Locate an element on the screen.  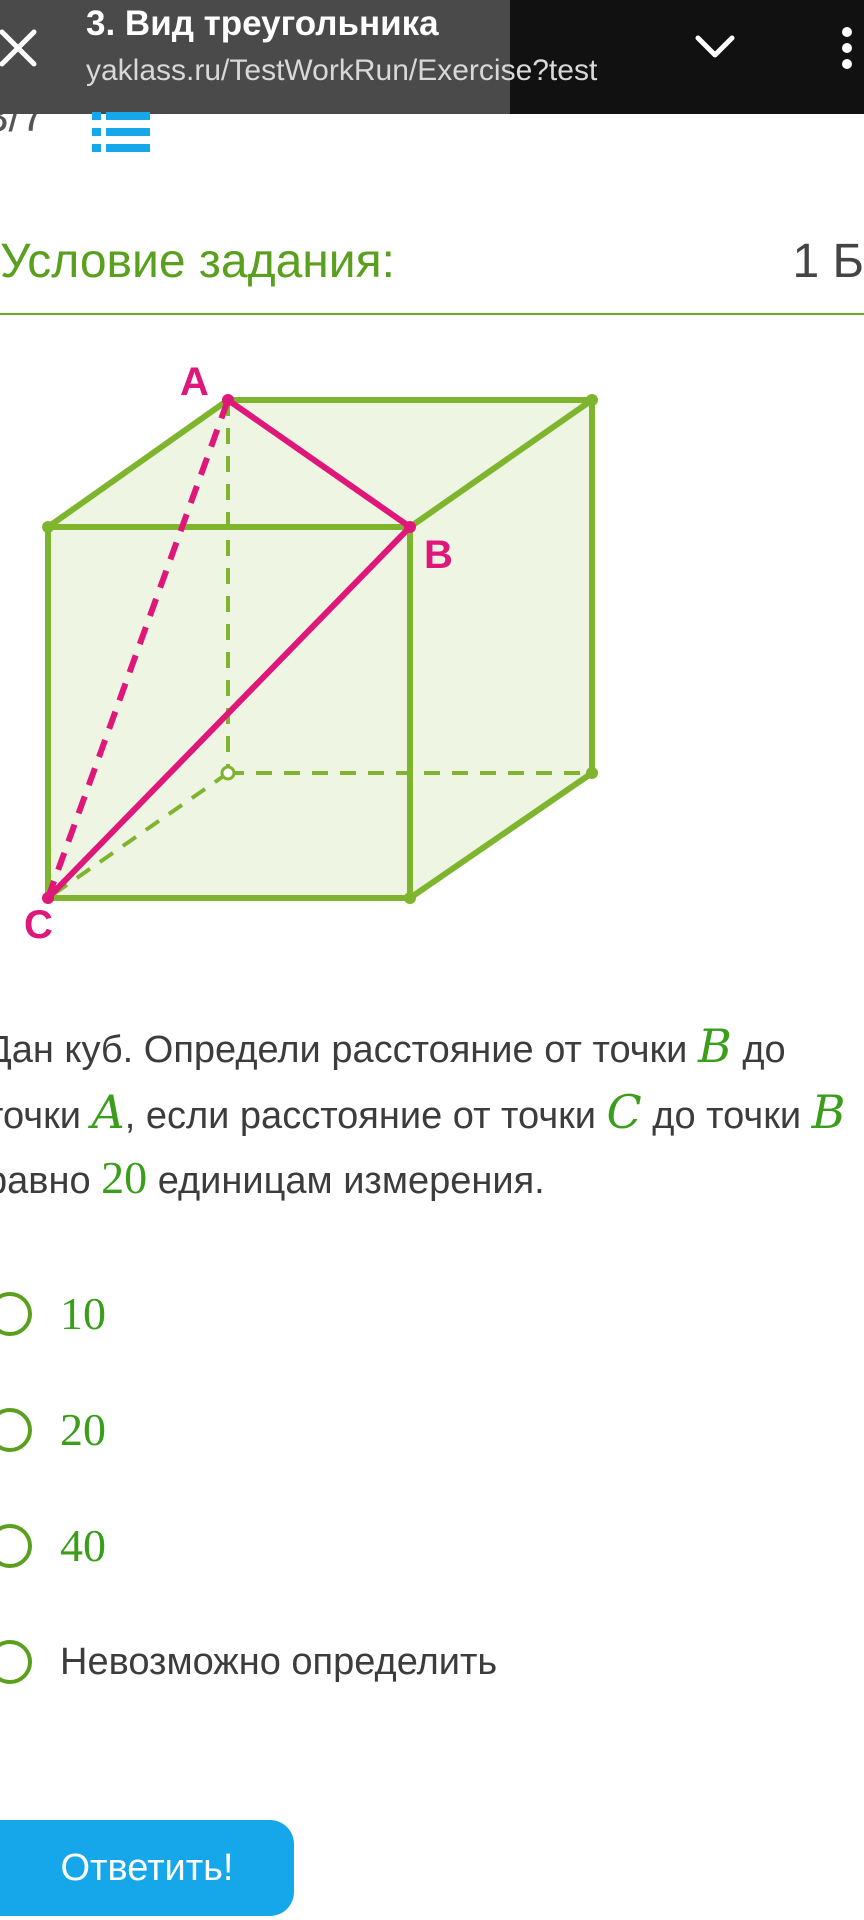
answer-option: Невозможно определить is located at coordinates (300, 1662).